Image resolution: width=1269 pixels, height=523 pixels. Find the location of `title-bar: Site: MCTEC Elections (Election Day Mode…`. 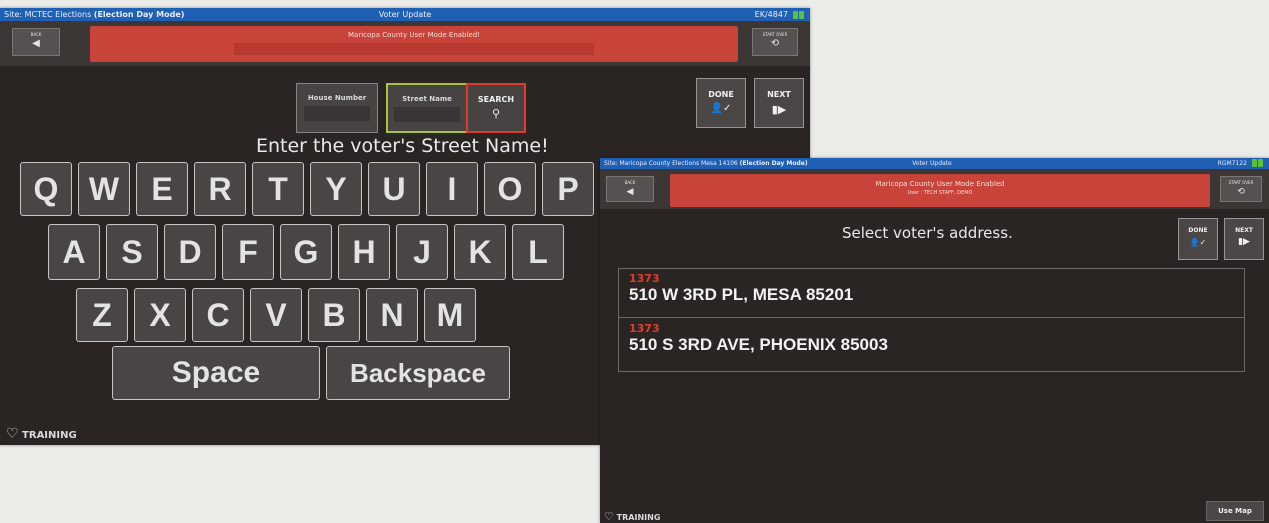

title-bar: Site: MCTEC Elections (Election Day Mode… is located at coordinates (405, 14).